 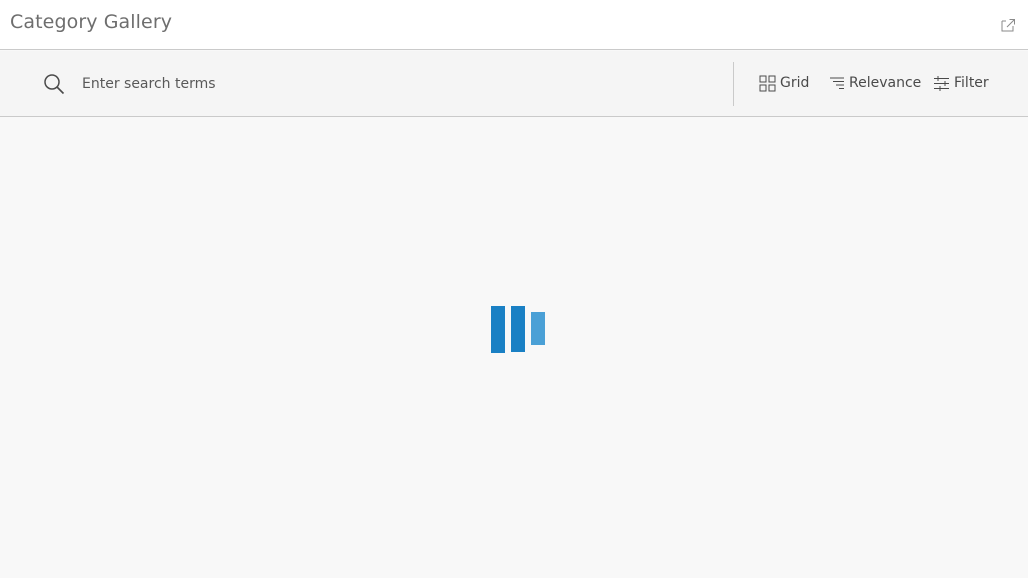 I want to click on search-input, so click(x=397, y=84).